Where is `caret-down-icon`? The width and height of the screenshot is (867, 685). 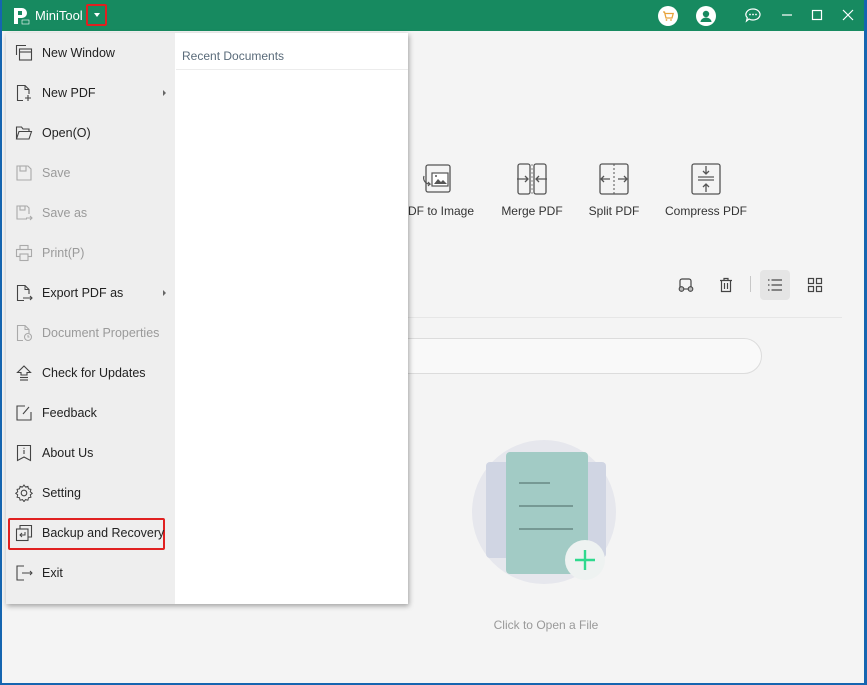
caret-down-icon is located at coordinates (96, 15).